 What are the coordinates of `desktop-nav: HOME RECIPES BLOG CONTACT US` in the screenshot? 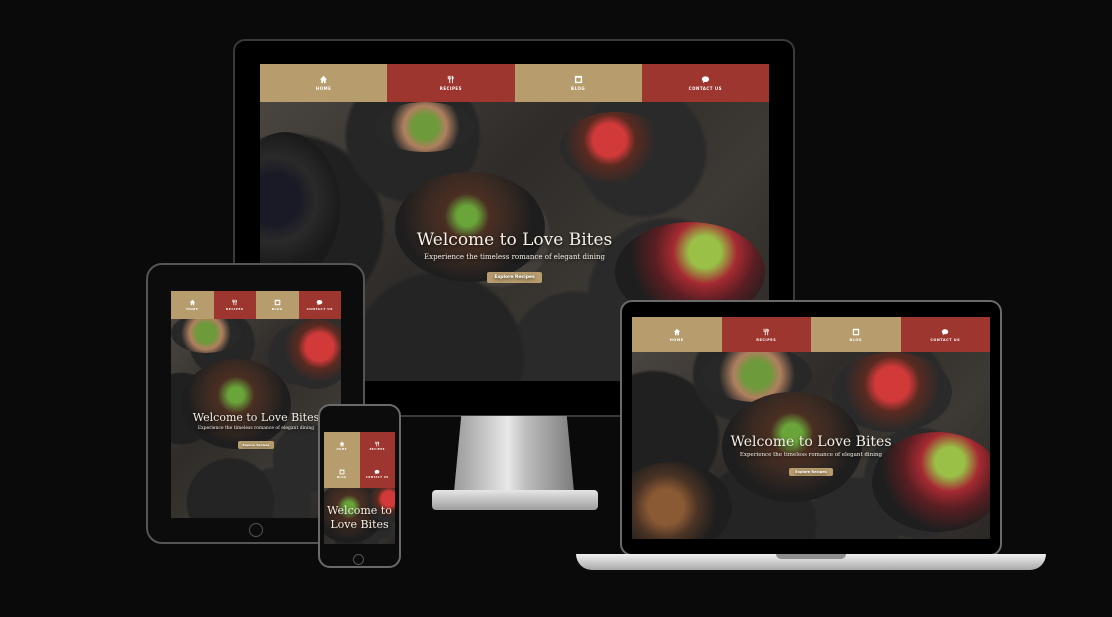 It's located at (514, 83).